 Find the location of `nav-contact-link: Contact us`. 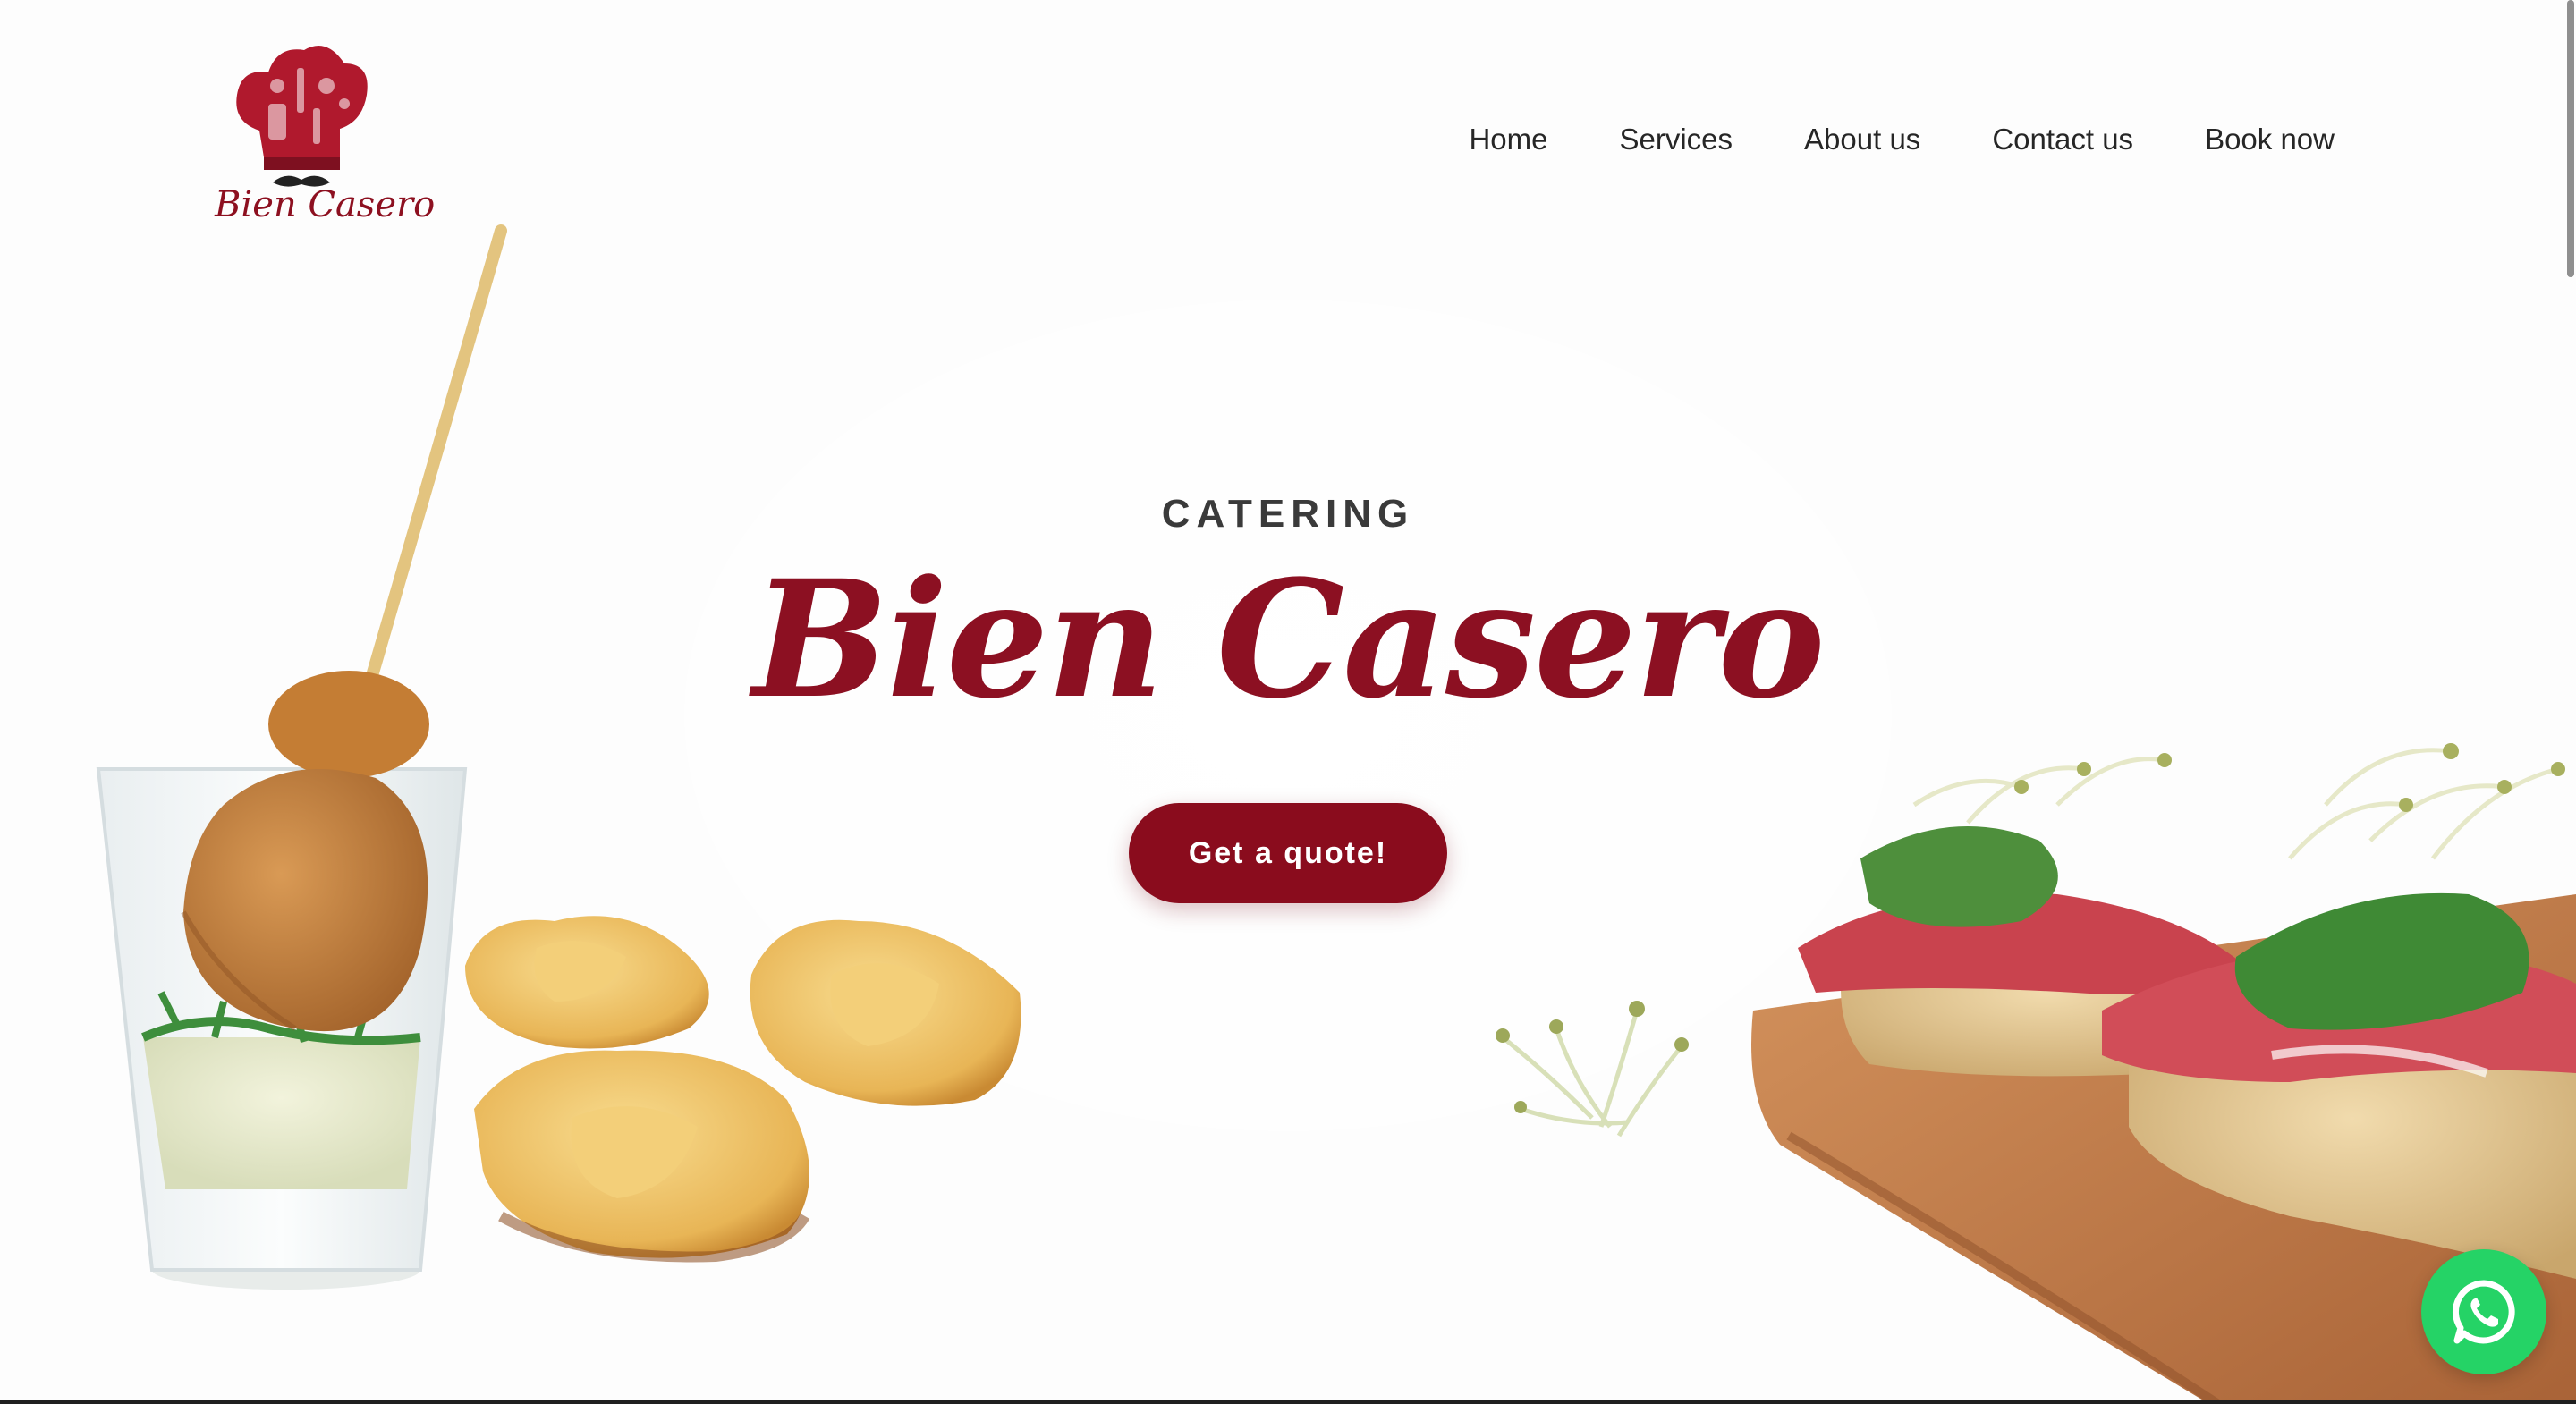

nav-contact-link: Contact us is located at coordinates (2062, 139).